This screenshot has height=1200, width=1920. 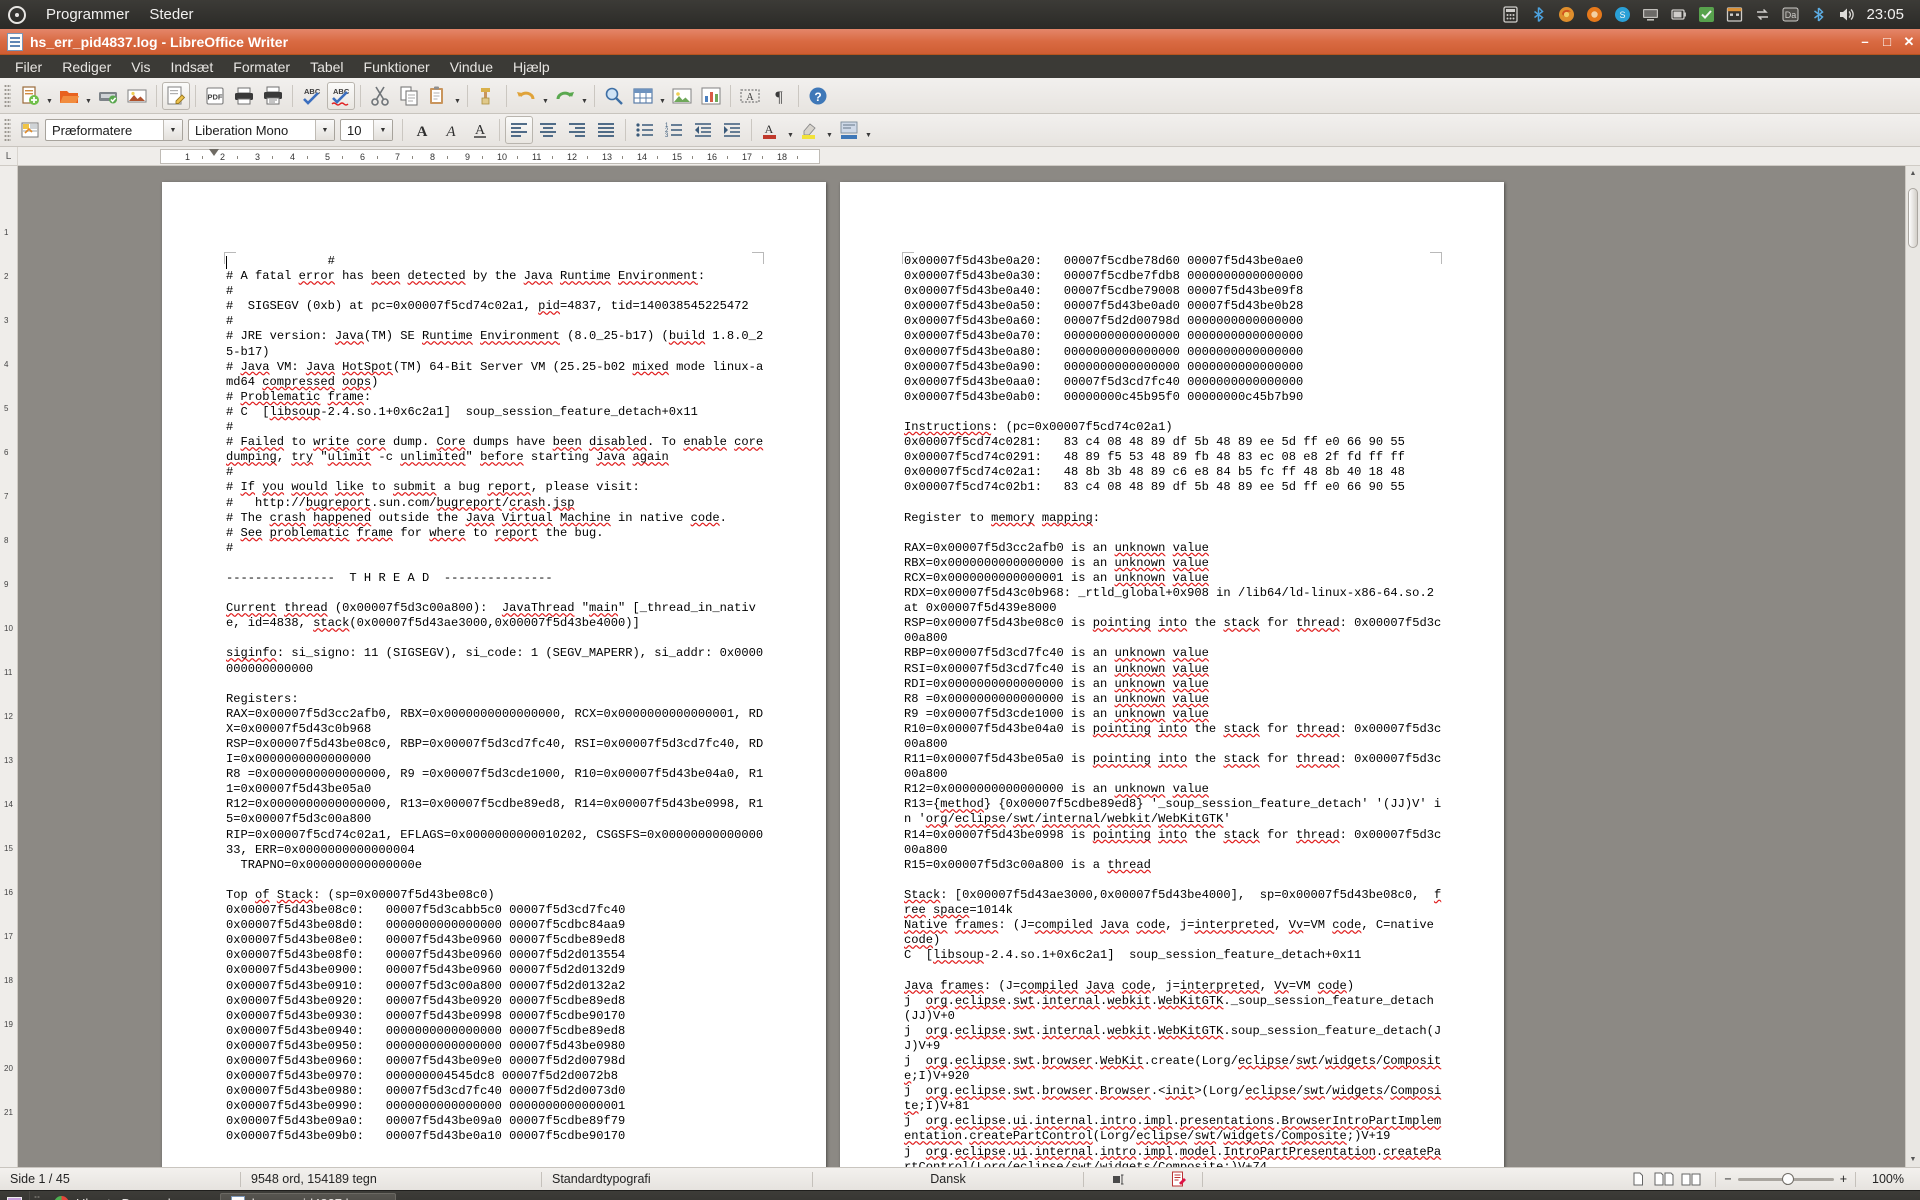 What do you see at coordinates (137, 96) in the screenshot?
I see `export-pdf-as-icon` at bounding box center [137, 96].